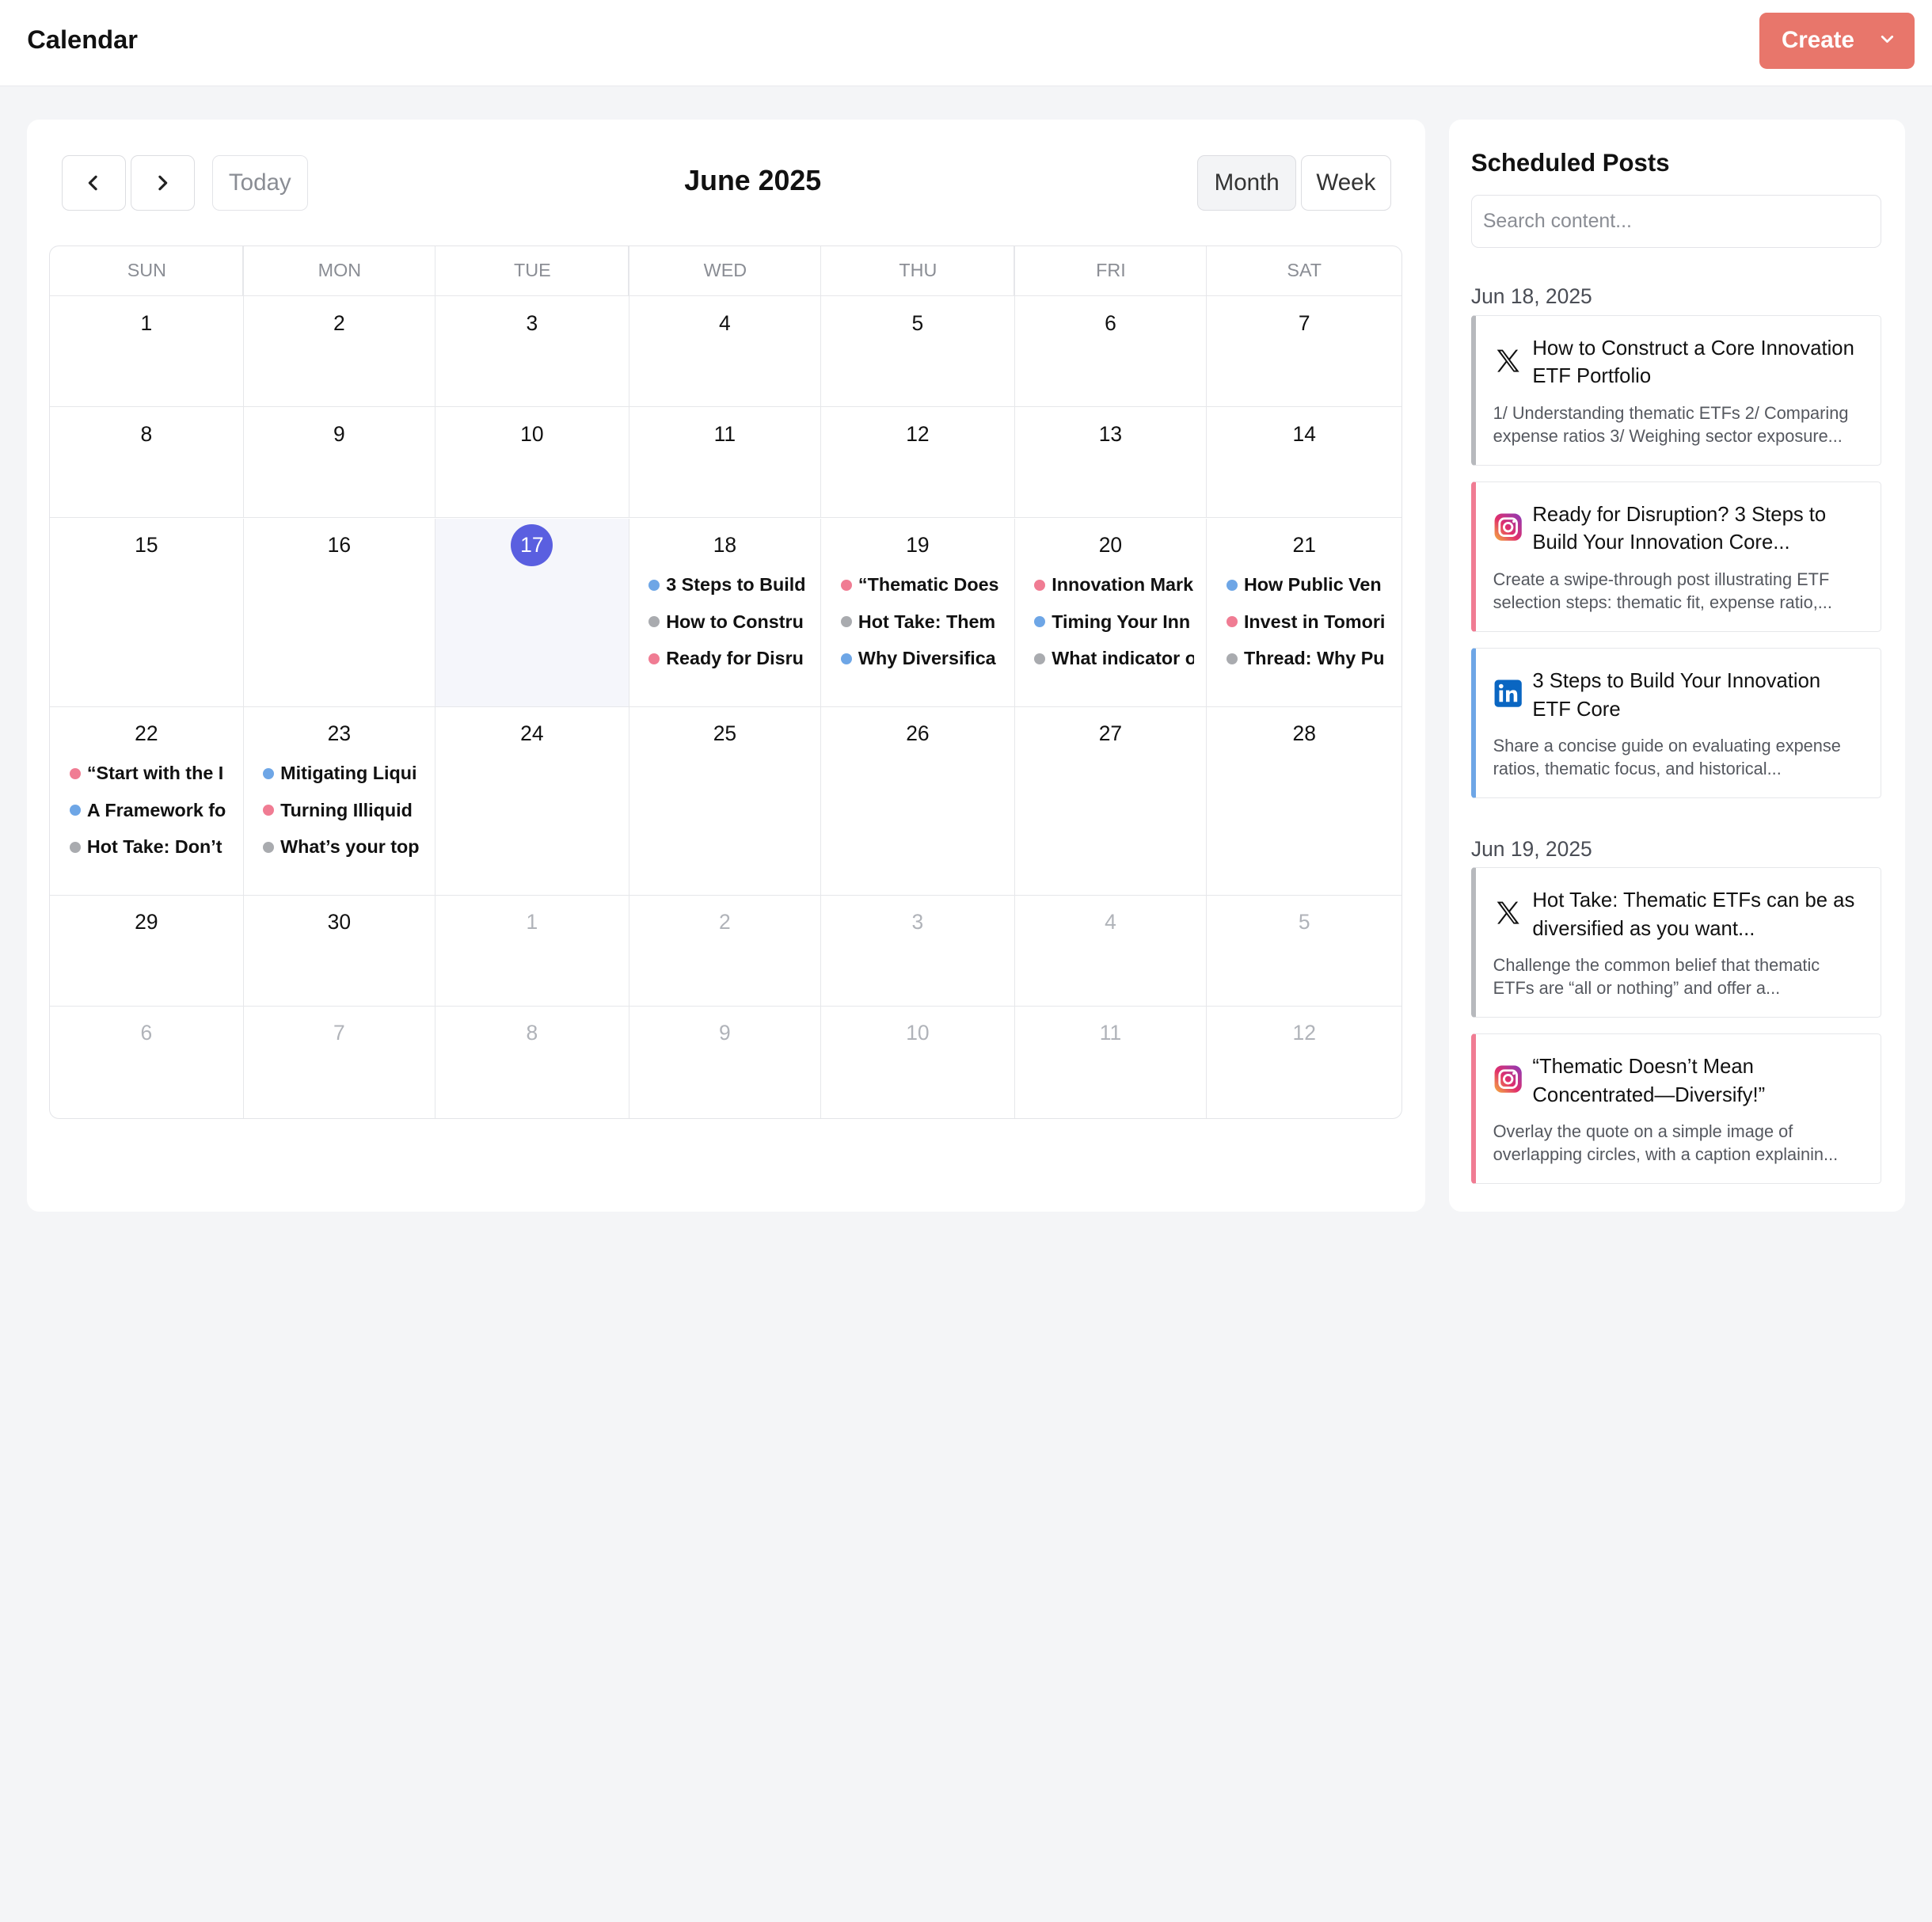  What do you see at coordinates (147, 612) in the screenshot?
I see `day-cell: 15` at bounding box center [147, 612].